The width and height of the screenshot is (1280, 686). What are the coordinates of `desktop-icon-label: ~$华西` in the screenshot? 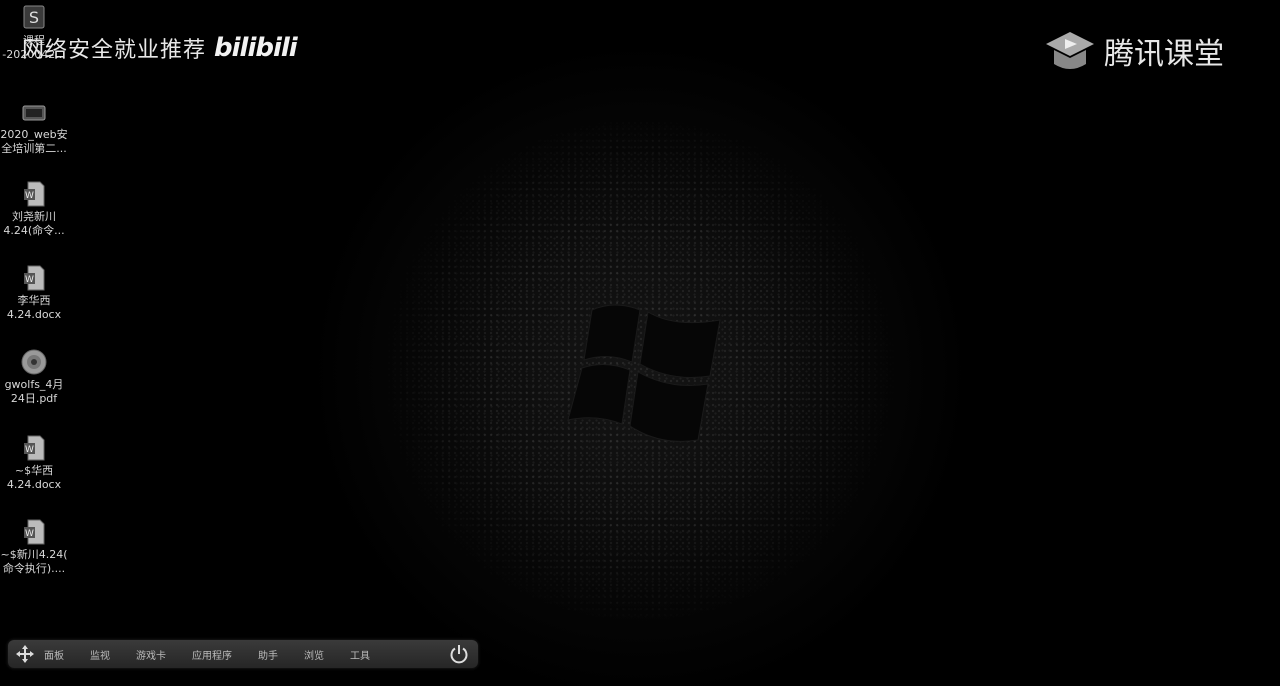 It's located at (34, 470).